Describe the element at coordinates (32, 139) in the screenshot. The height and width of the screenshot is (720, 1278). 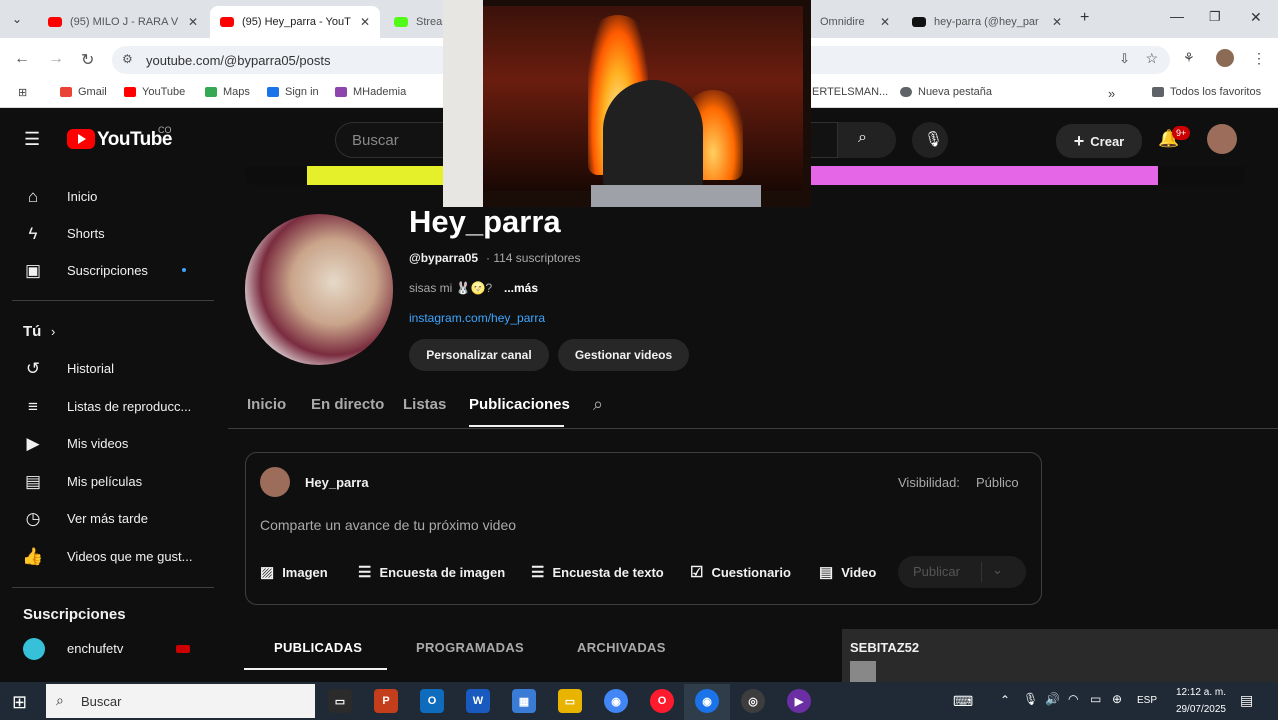
I see `menu-icon: ☰` at that location.